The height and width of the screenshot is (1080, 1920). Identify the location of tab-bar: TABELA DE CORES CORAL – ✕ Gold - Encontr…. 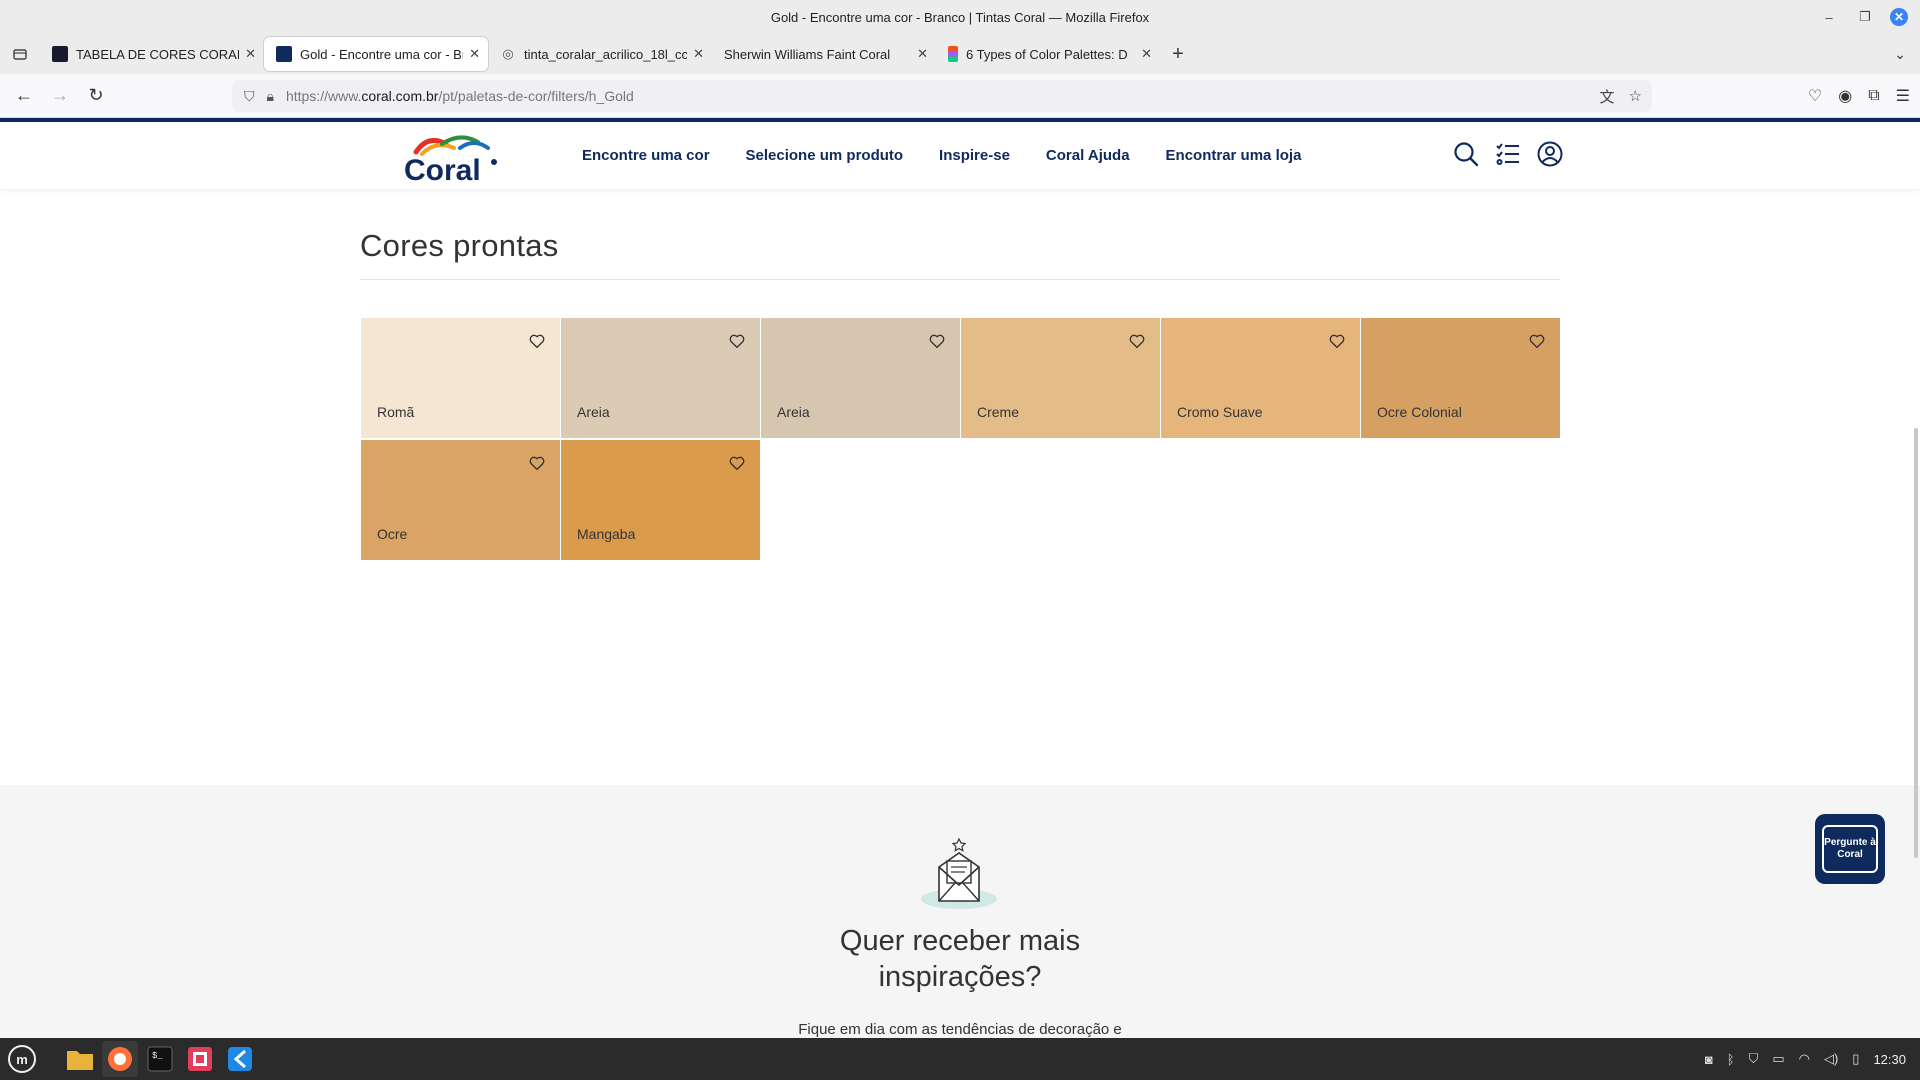
(960, 54).